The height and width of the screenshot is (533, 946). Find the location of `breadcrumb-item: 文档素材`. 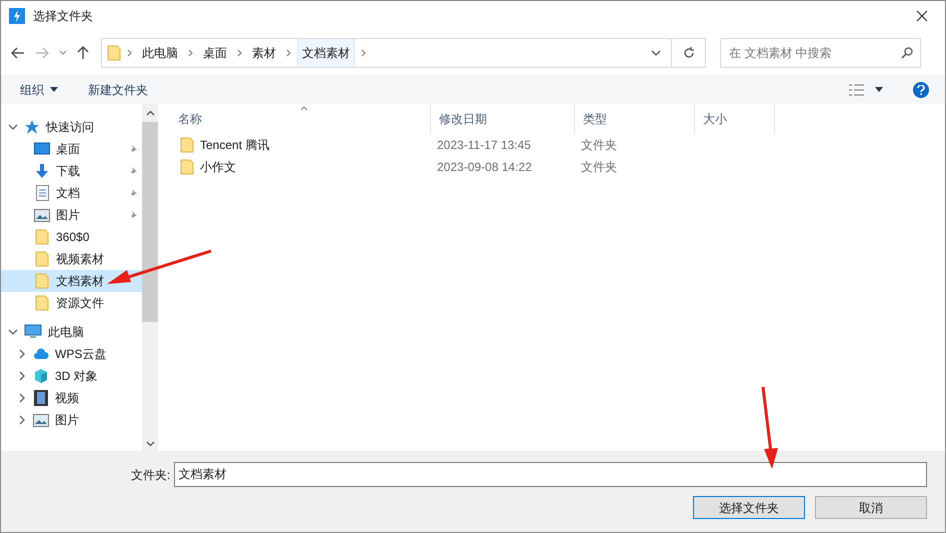

breadcrumb-item: 文档素材 is located at coordinates (326, 53).